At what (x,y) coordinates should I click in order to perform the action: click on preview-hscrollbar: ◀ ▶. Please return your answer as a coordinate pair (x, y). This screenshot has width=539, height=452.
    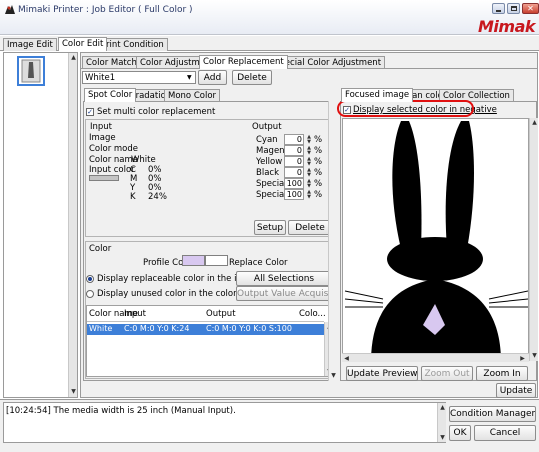
    Looking at the image, I should click on (435, 357).